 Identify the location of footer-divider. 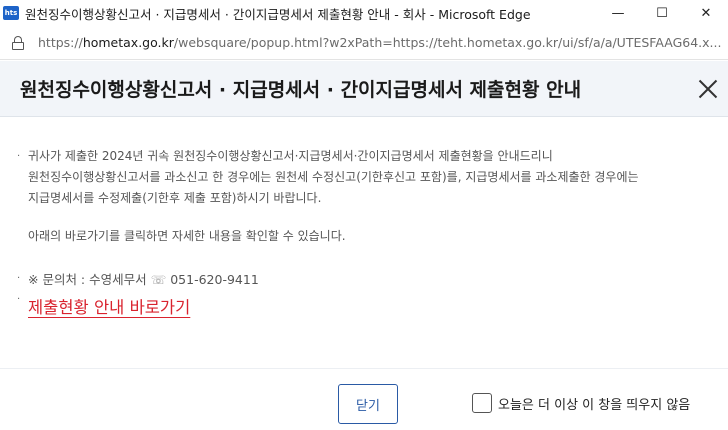
(364, 368).